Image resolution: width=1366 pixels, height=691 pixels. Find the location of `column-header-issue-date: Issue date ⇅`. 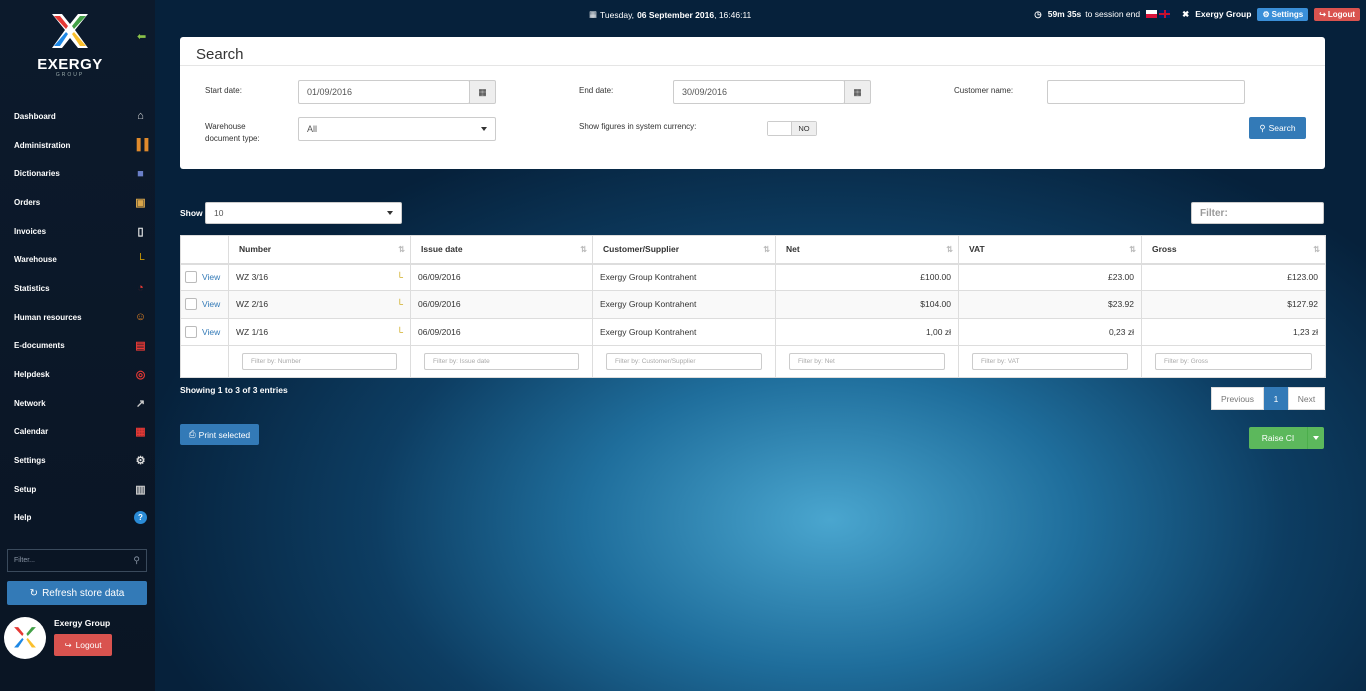

column-header-issue-date: Issue date ⇅ is located at coordinates (501, 250).